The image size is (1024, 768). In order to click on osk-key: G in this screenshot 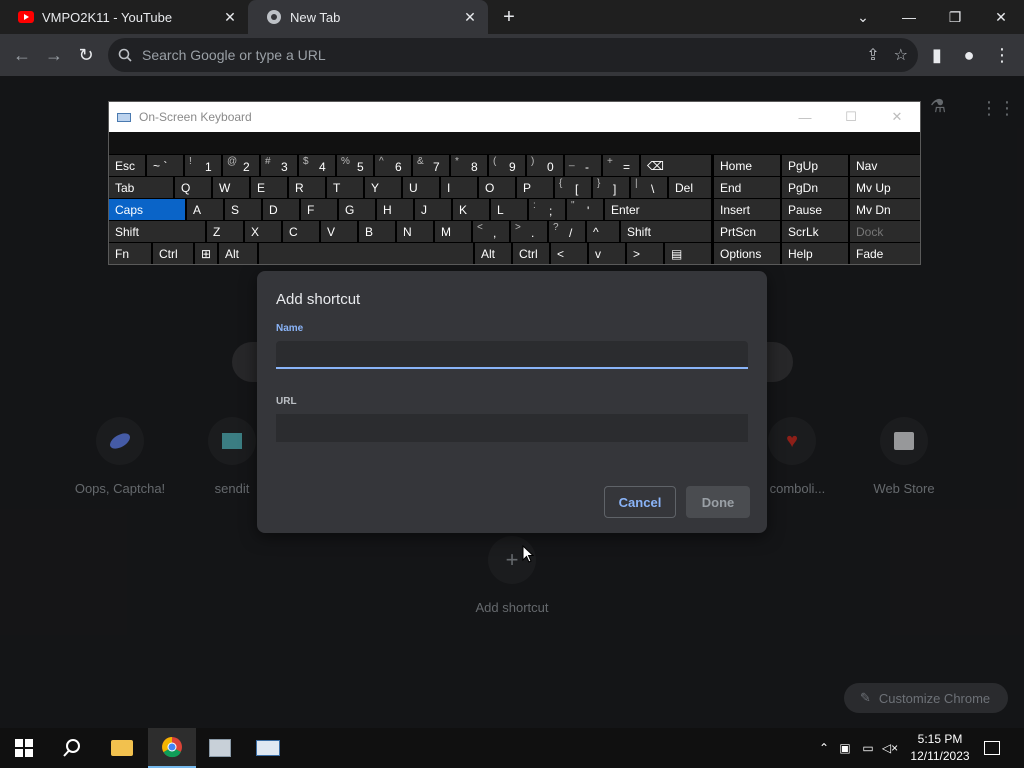, I will do `click(357, 209)`.